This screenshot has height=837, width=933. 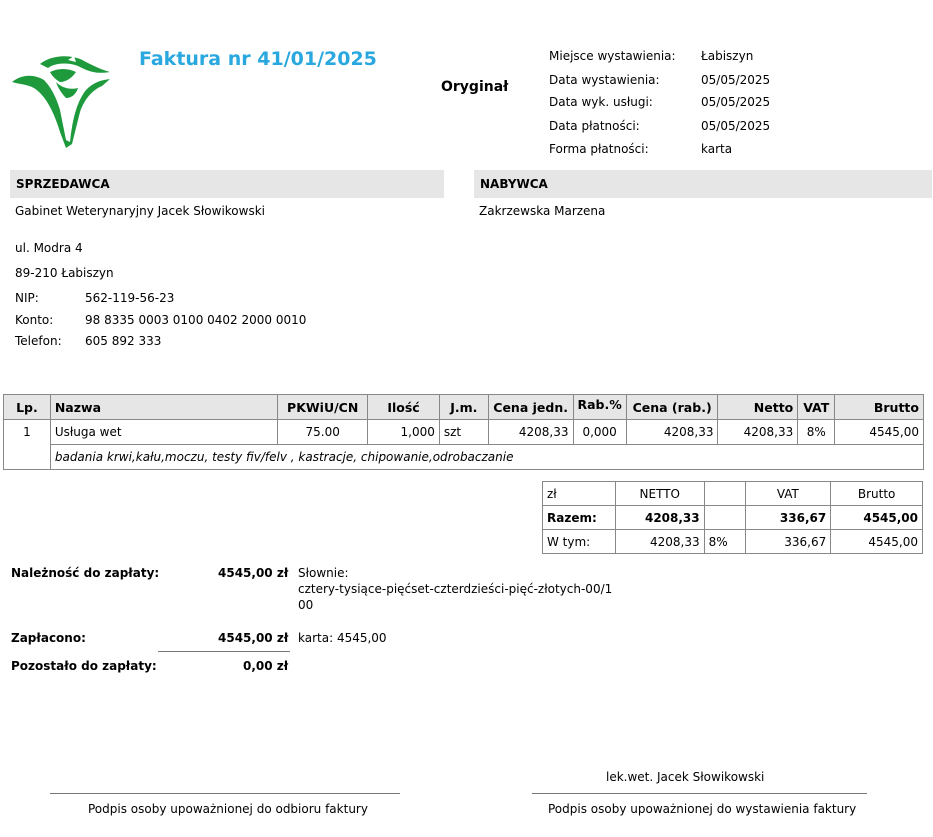 I want to click on totals-currency: zł, so click(x=579, y=493).